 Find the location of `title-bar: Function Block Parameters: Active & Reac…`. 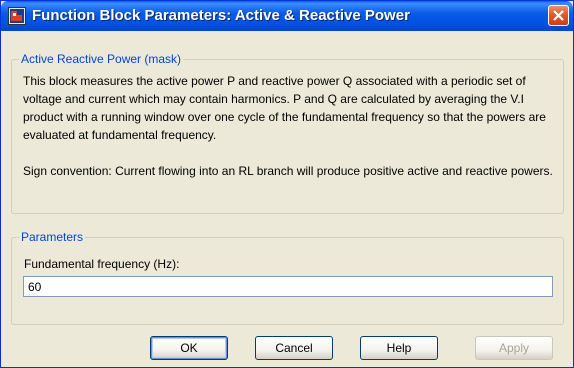

title-bar: Function Block Parameters: Active & Reac… is located at coordinates (287, 16).